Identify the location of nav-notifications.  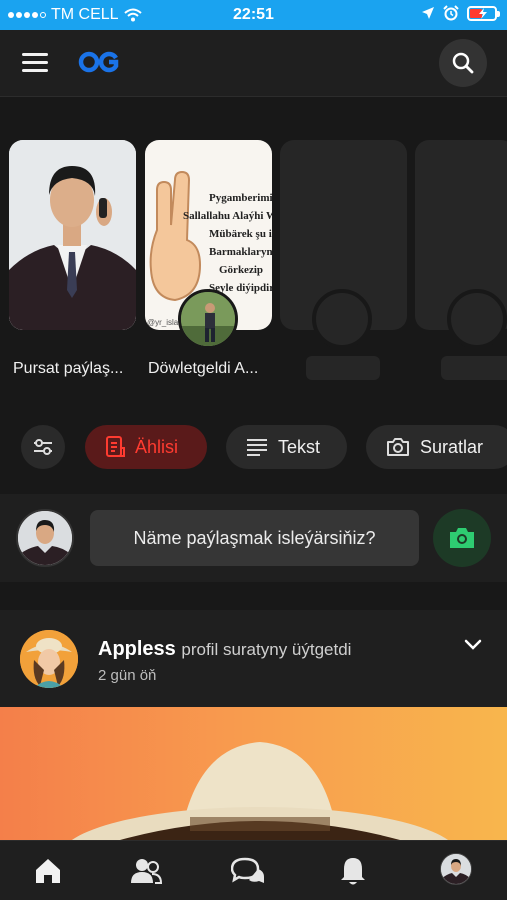
(353, 871).